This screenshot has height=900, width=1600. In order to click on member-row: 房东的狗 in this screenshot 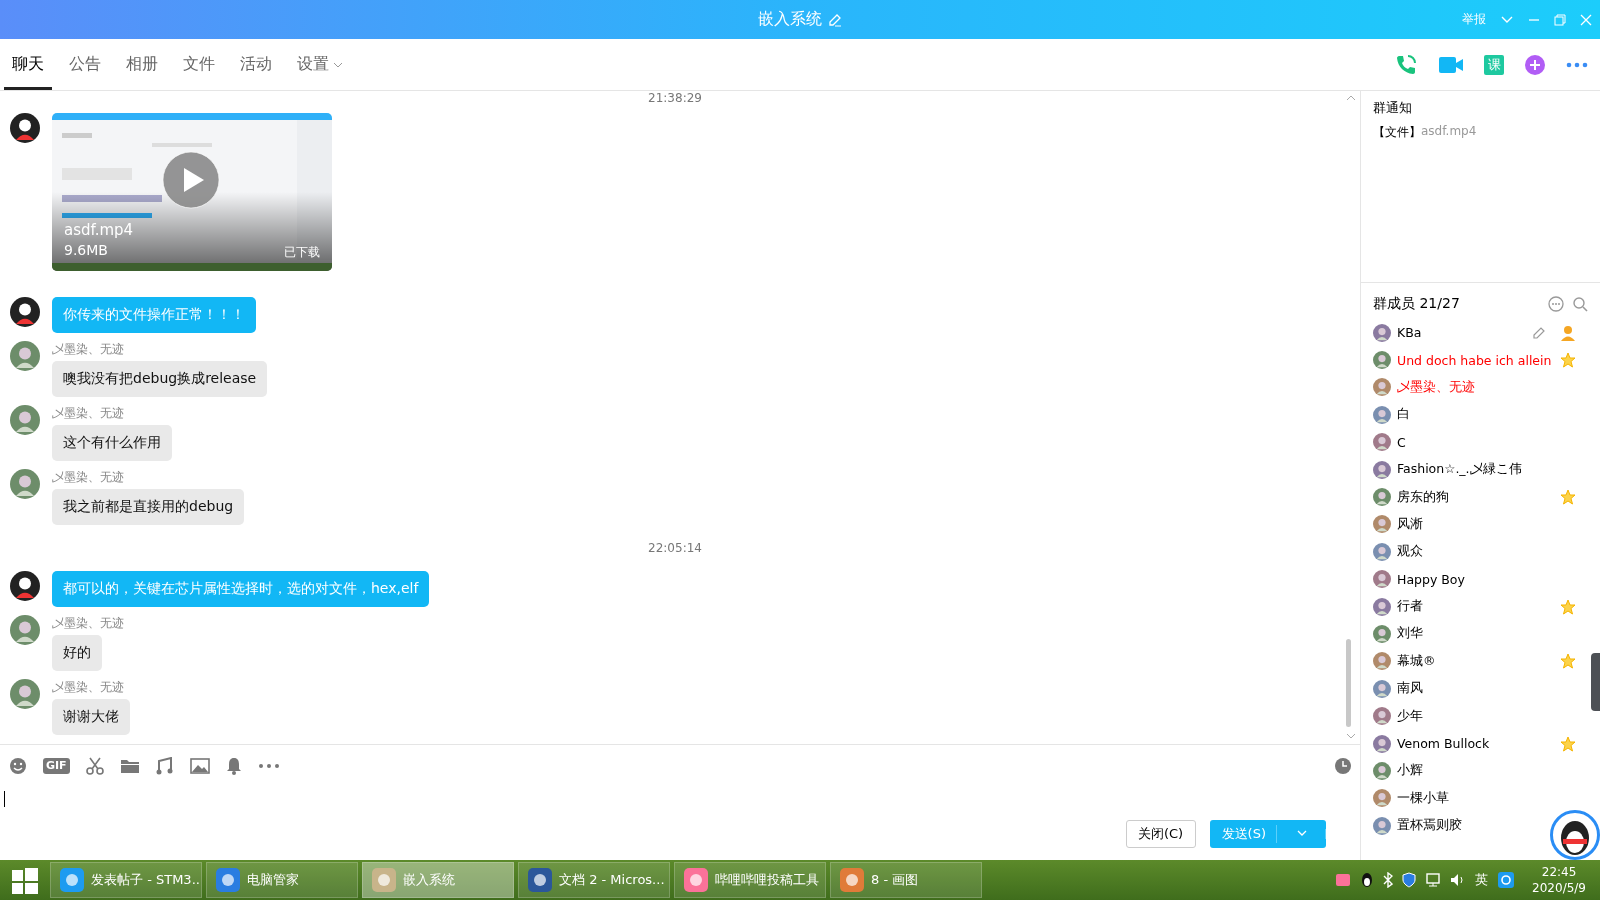, I will do `click(1474, 497)`.